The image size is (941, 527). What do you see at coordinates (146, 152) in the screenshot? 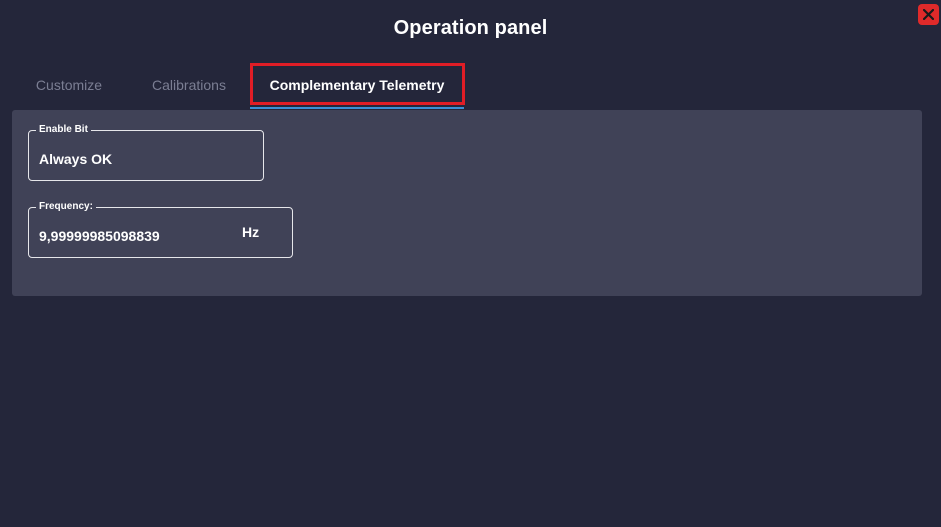
I see `enable-bit-field: Enable Bit Always OK` at bounding box center [146, 152].